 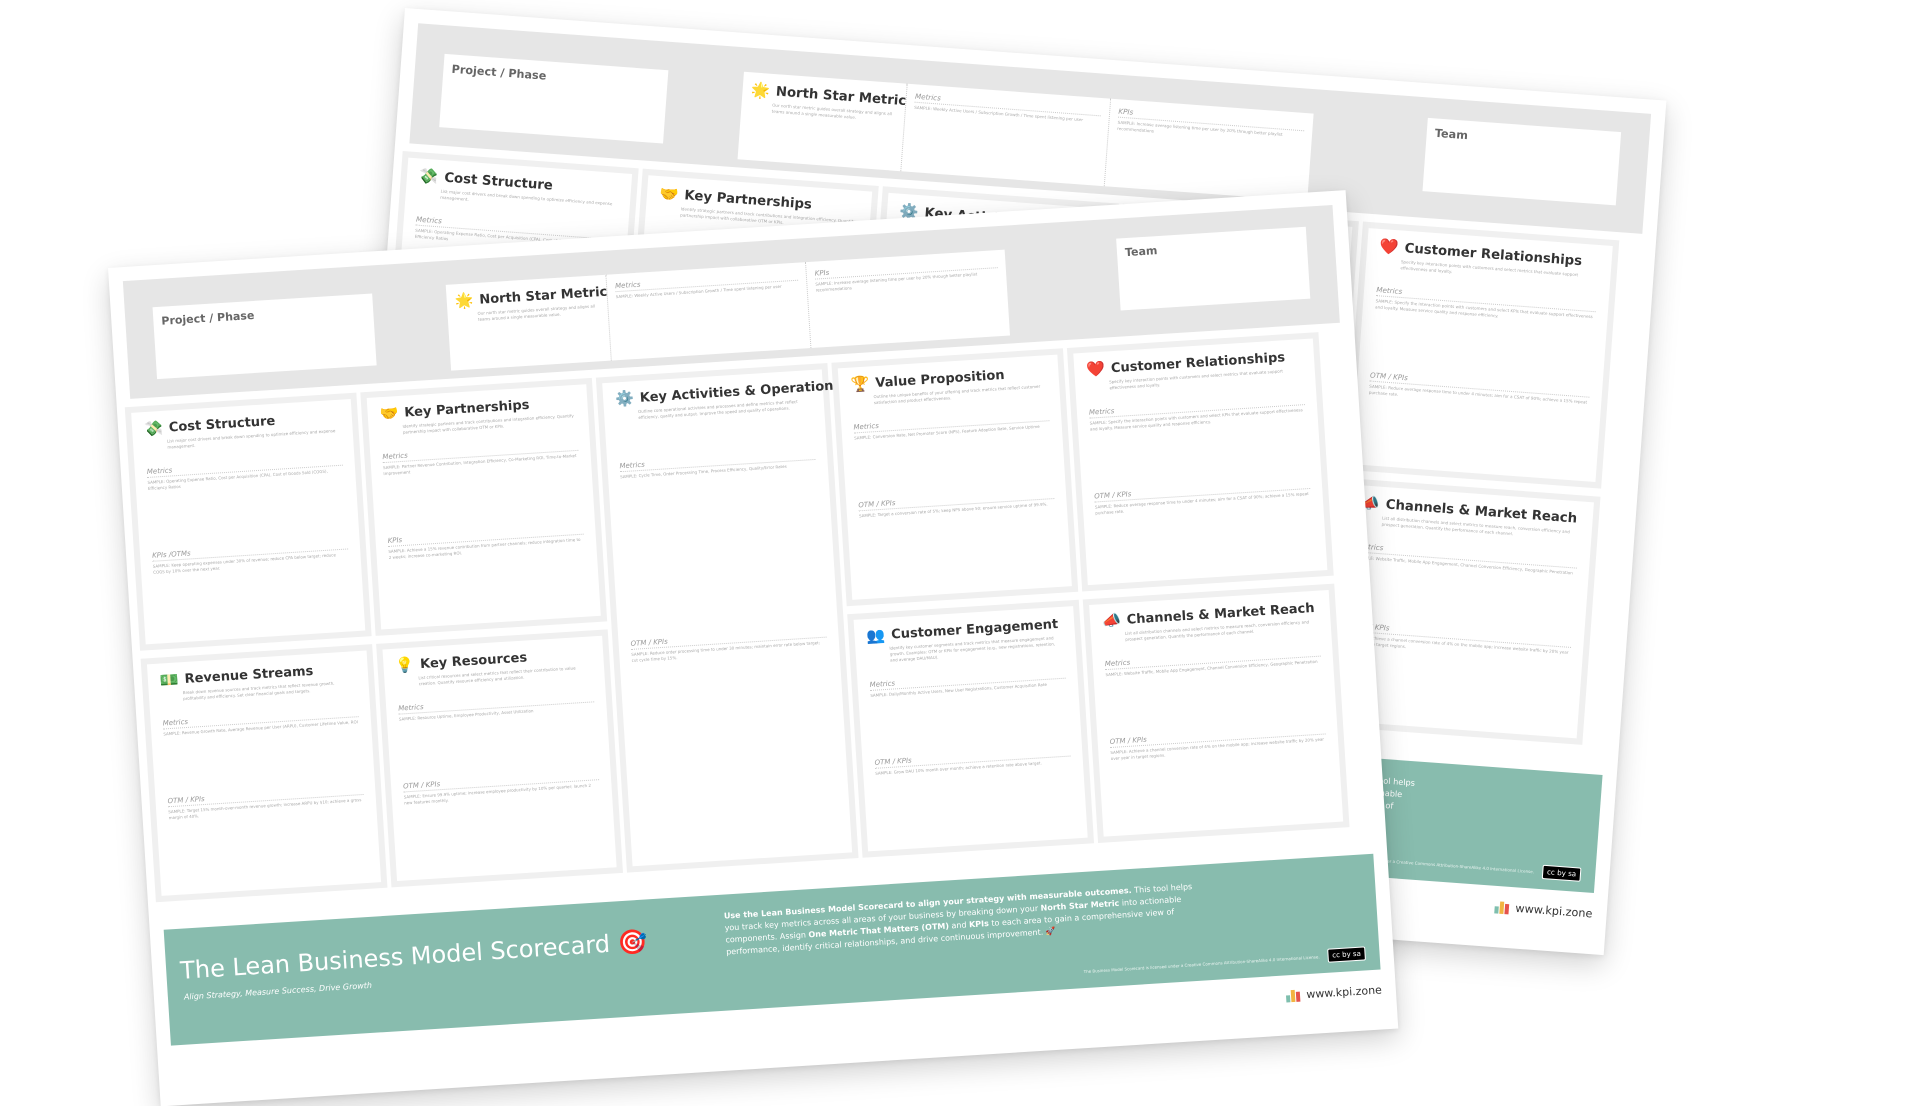 I want to click on gear-icon: ⚙️, so click(x=624, y=399).